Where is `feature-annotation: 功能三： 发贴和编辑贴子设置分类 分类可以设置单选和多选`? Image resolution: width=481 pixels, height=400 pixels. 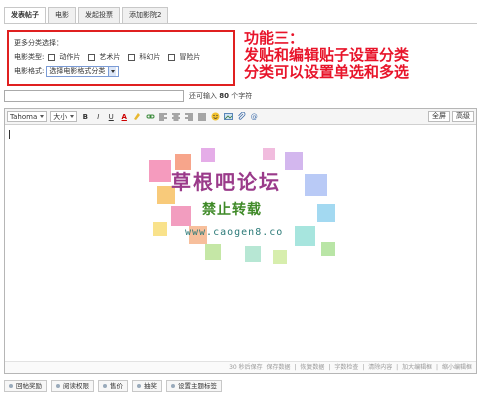
feature-annotation: 功能三： 发贴和编辑贴子设置分类 分类可以设置单选和多选 is located at coordinates (326, 55).